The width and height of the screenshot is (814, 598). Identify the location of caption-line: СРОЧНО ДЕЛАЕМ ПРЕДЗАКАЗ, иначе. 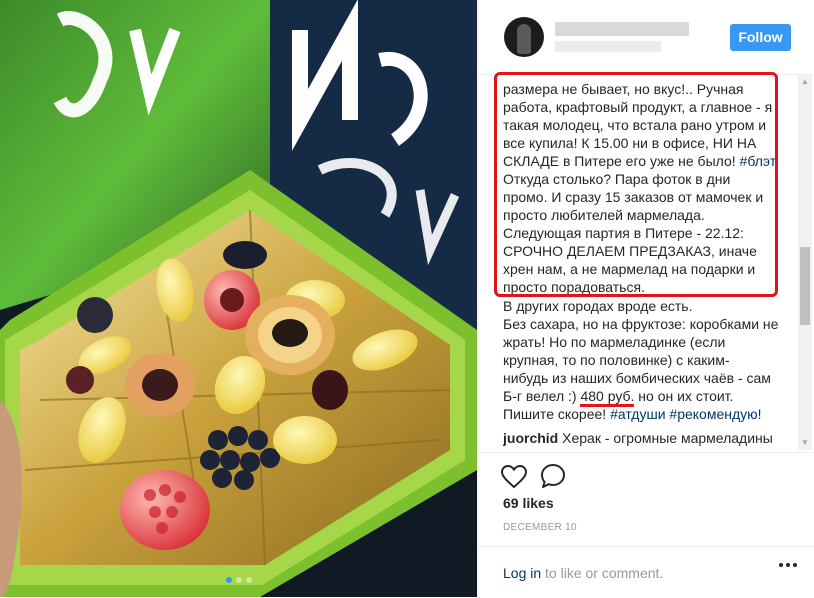
(630, 251).